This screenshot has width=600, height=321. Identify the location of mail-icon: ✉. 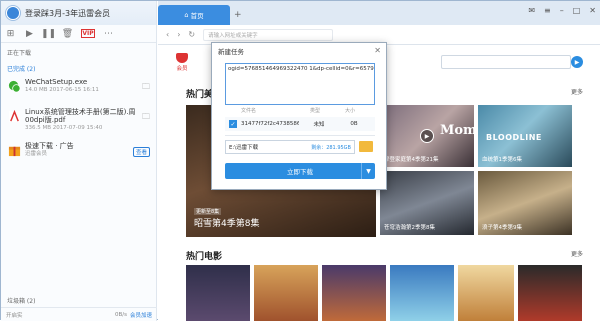
(531, 10).